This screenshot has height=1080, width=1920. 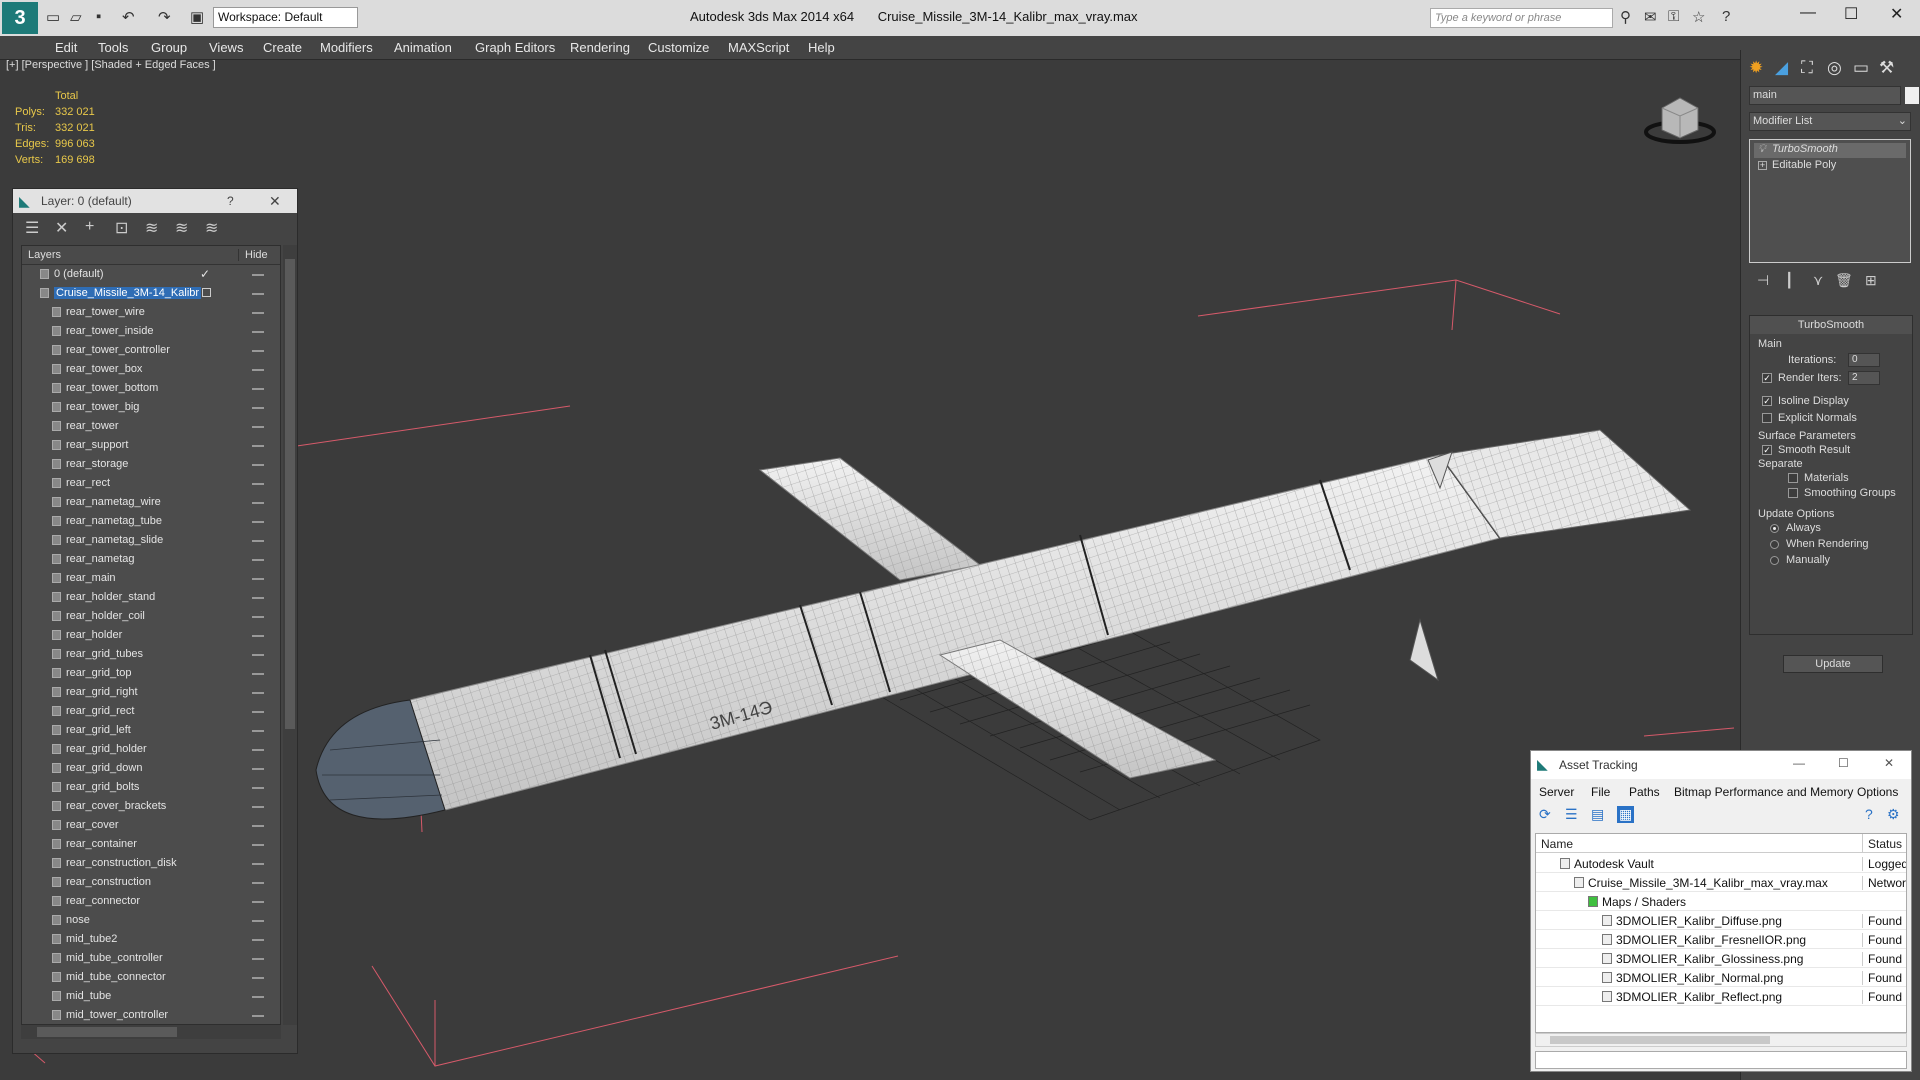 What do you see at coordinates (151, 673) in the screenshot?
I see `layer-row: rear_grid_top` at bounding box center [151, 673].